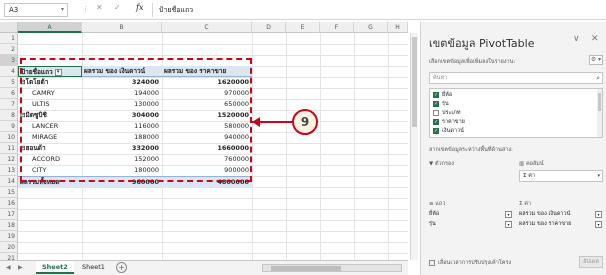 This screenshot has height=275, width=606. What do you see at coordinates (9, 148) in the screenshot?
I see `row-header: 11` at bounding box center [9, 148].